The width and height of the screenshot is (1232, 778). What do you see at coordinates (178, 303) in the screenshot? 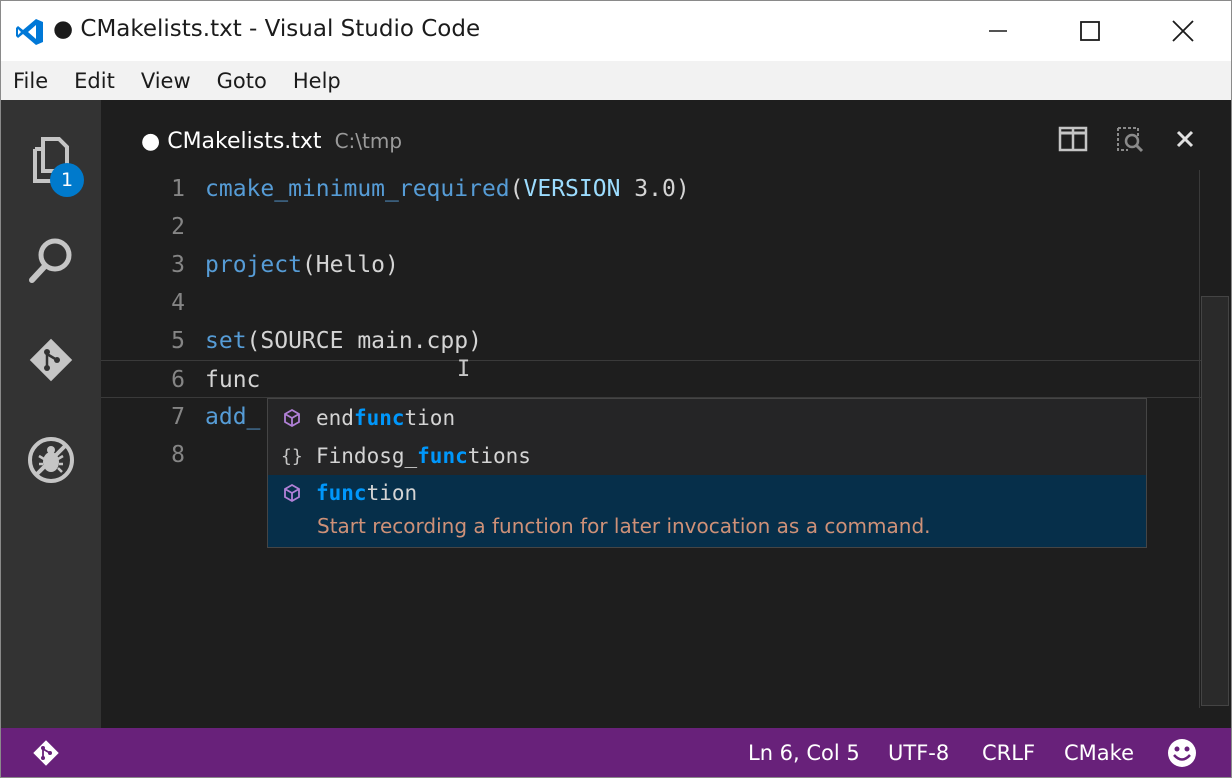
I see `line-number: 4` at bounding box center [178, 303].